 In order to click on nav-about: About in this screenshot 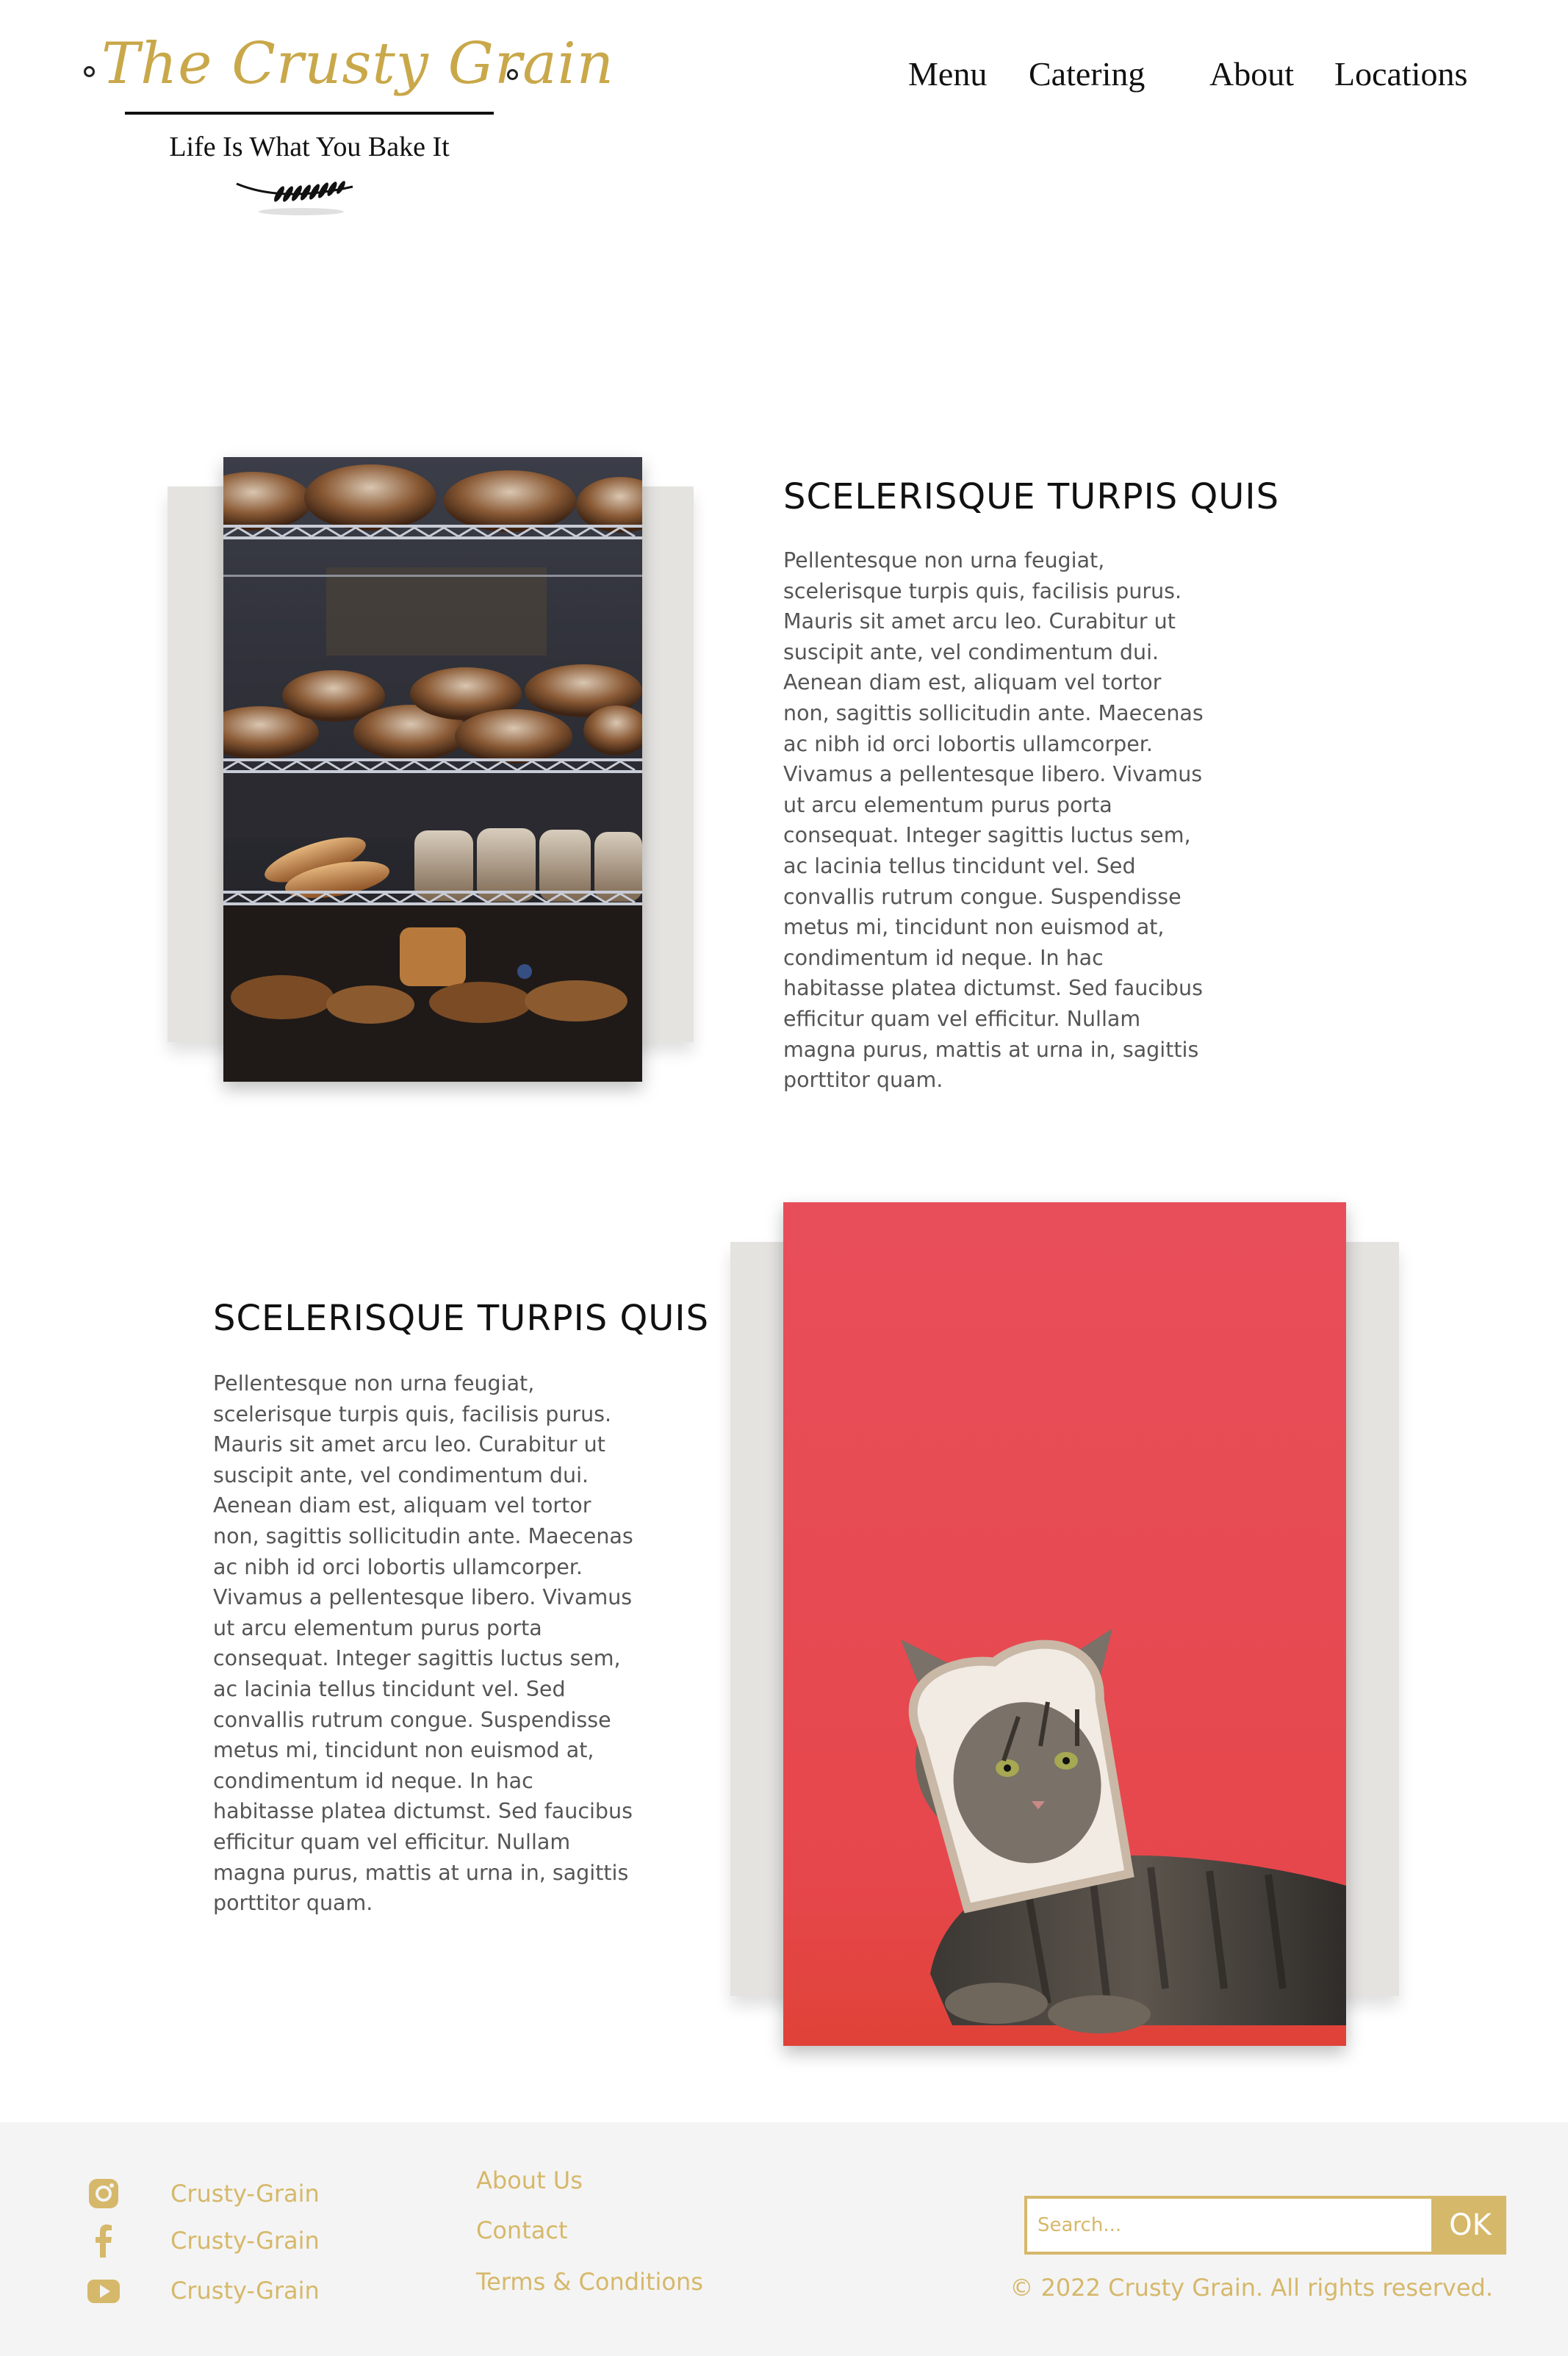, I will do `click(1252, 73)`.